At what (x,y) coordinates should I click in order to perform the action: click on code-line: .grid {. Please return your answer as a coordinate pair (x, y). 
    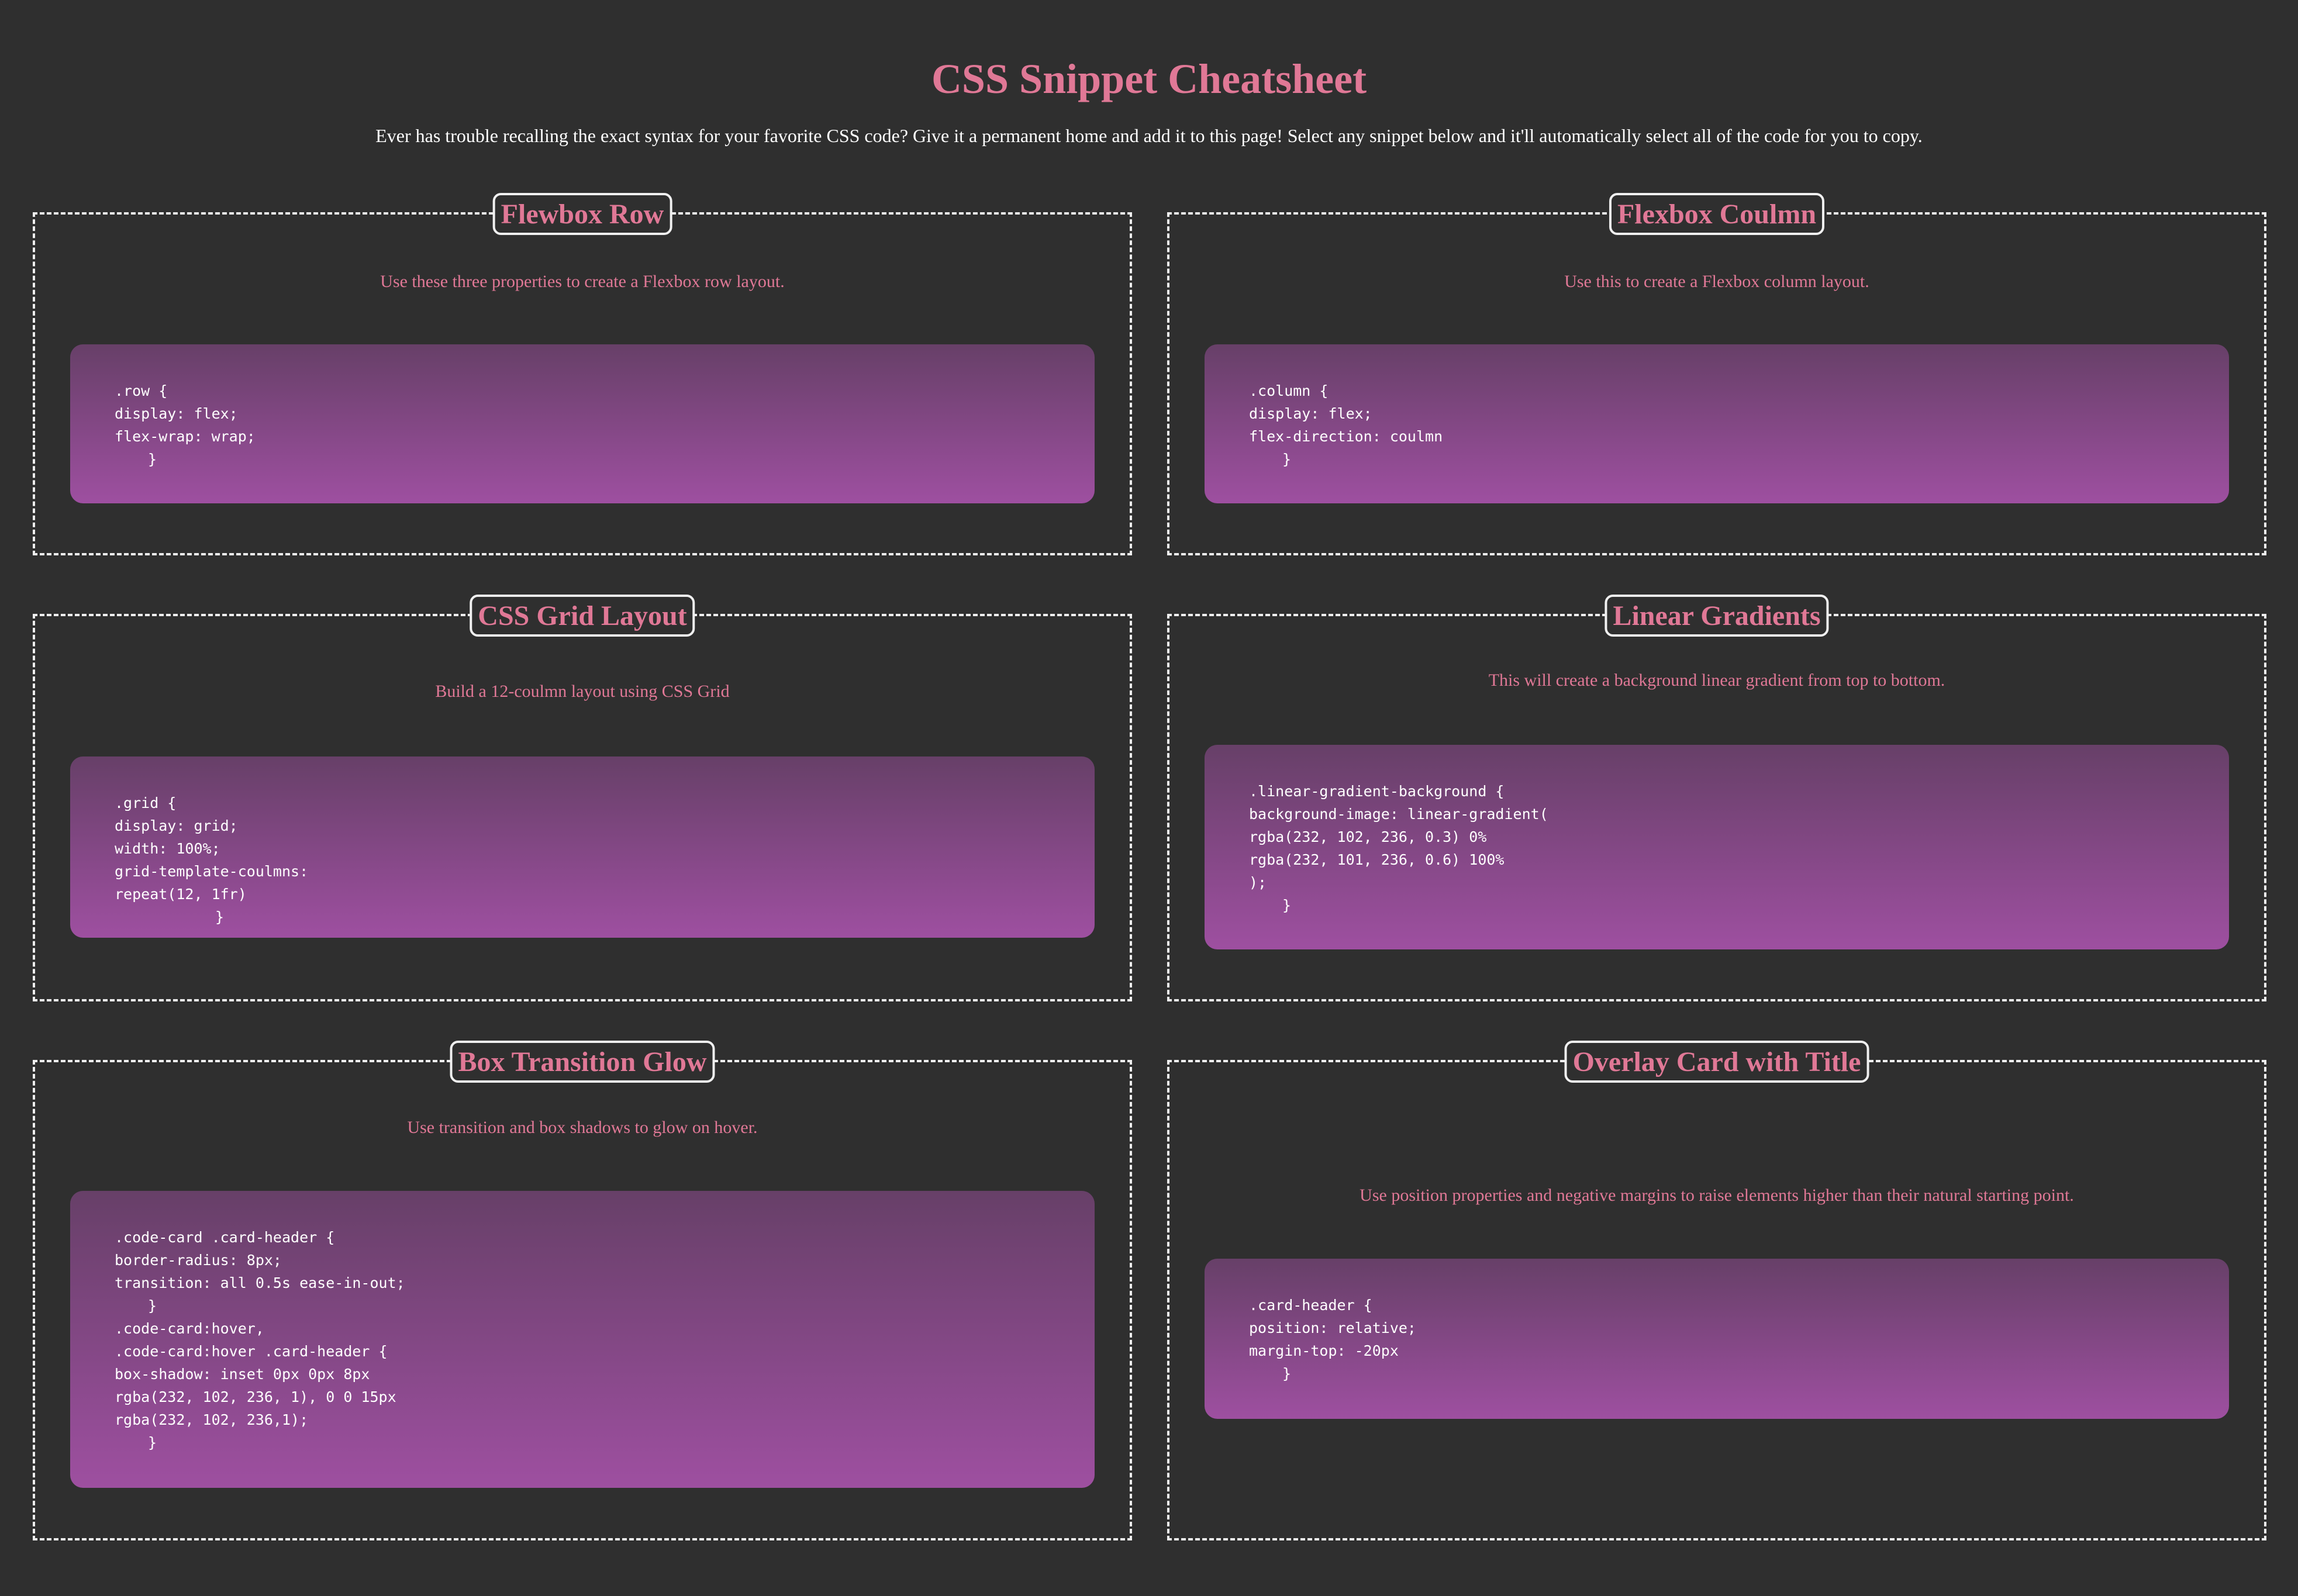
    Looking at the image, I should click on (146, 803).